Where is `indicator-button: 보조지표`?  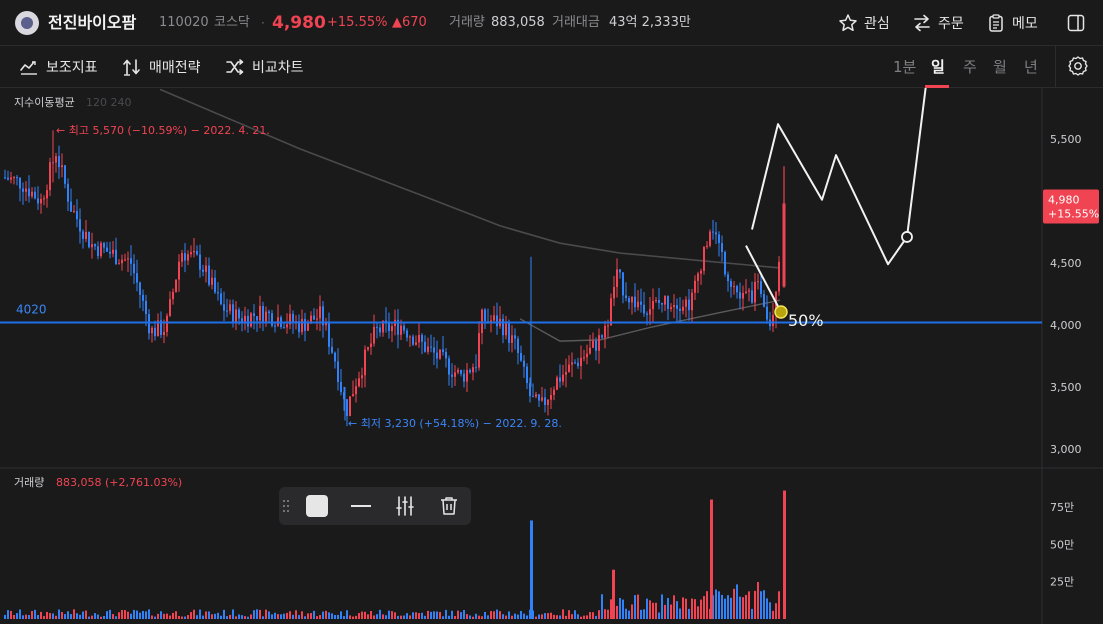 indicator-button: 보조지표 is located at coordinates (58, 67).